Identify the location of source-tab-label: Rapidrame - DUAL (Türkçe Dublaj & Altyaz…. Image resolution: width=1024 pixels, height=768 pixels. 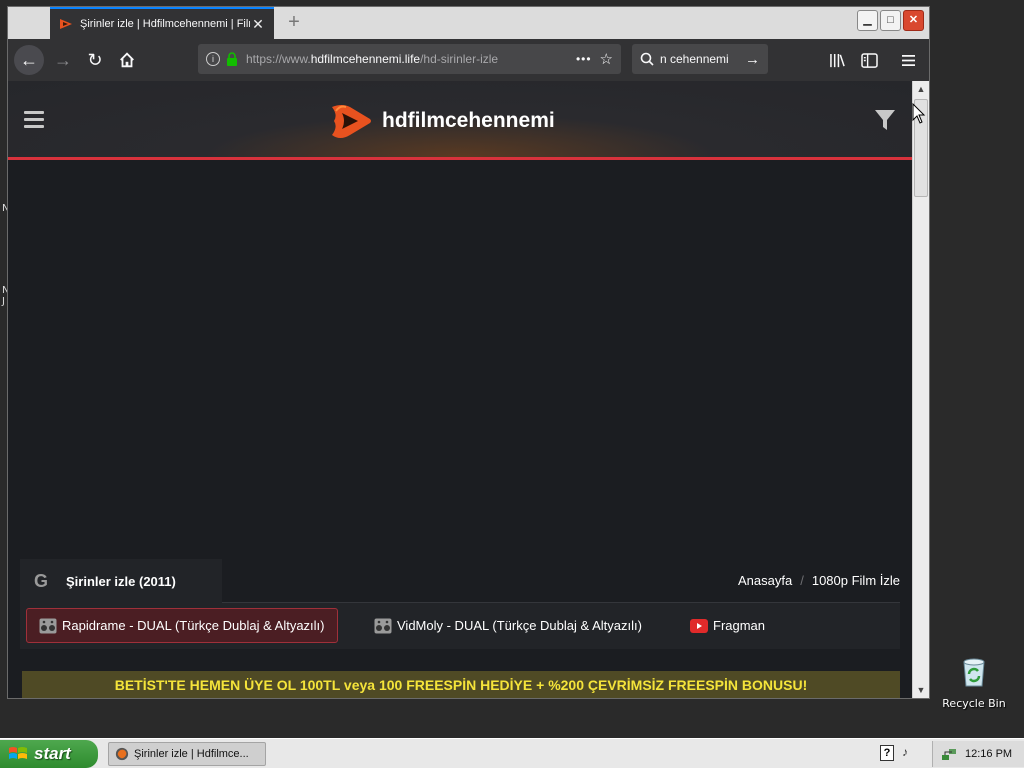
(193, 625).